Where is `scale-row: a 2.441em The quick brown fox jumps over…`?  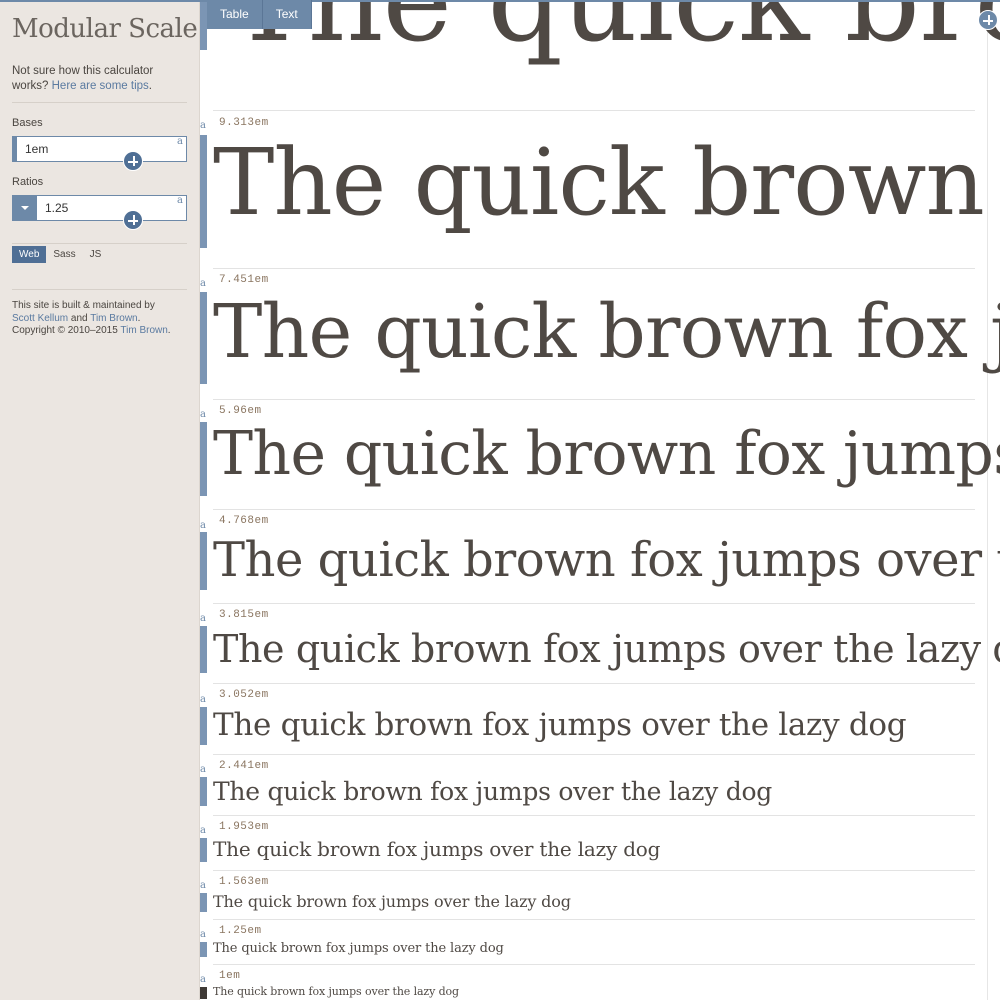
scale-row: a 2.441em The quick brown fox jumps over… is located at coordinates (600, 788).